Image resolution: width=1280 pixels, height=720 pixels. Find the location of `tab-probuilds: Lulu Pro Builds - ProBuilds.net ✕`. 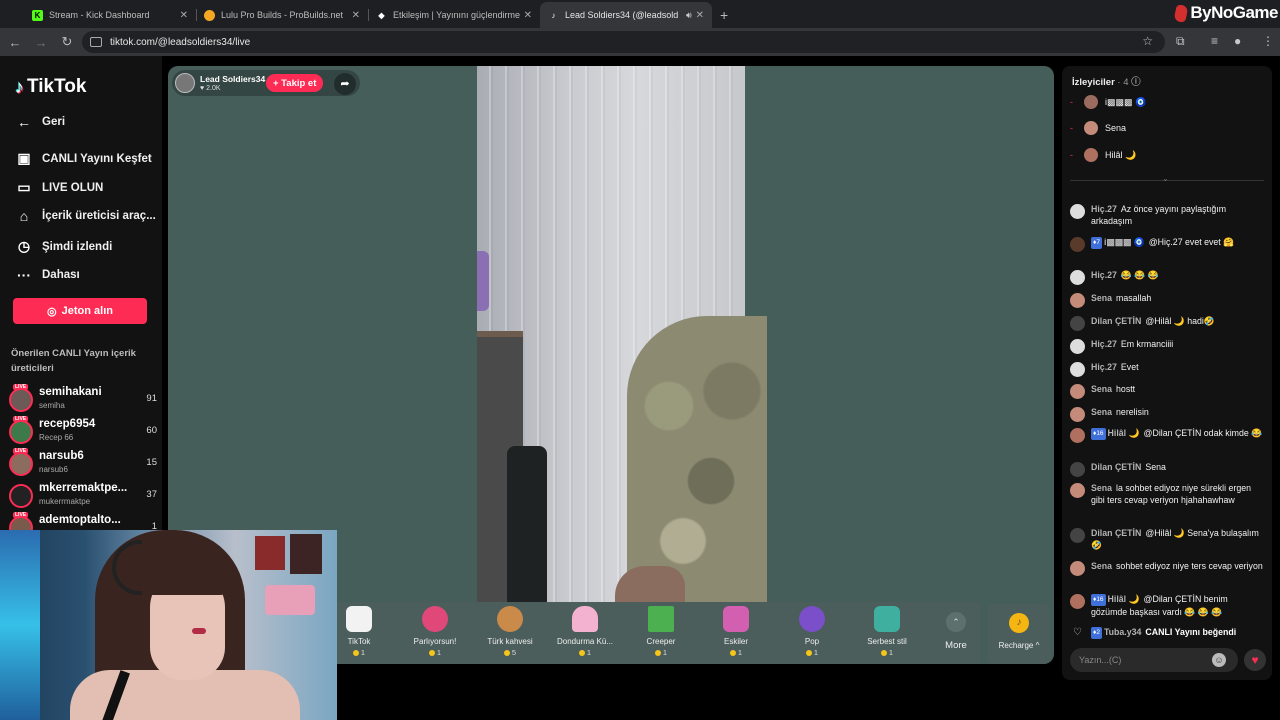

tab-probuilds: Lulu Pro Builds - ProBuilds.net ✕ is located at coordinates (282, 15).